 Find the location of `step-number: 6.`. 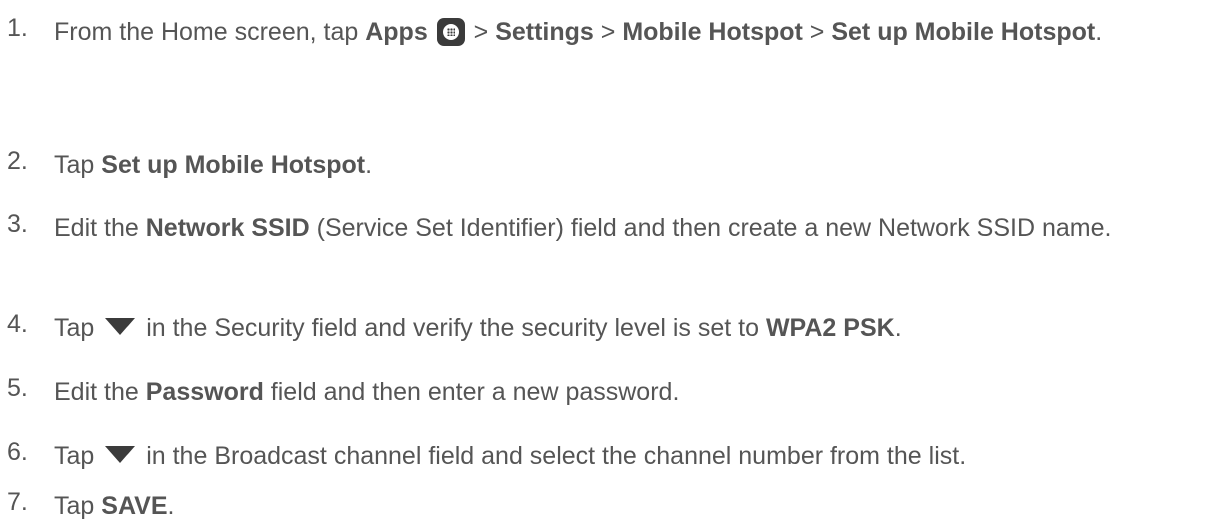

step-number: 6. is located at coordinates (17, 452).